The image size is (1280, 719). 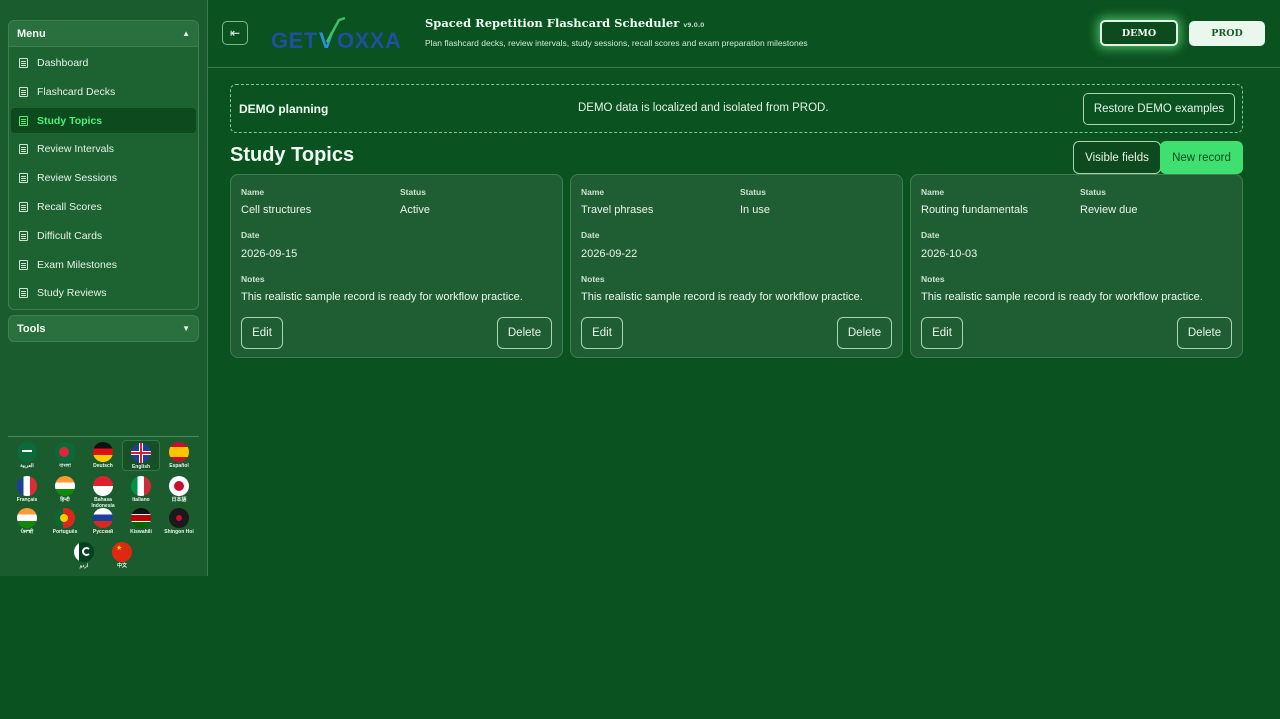 What do you see at coordinates (141, 518) in the screenshot?
I see `flag-kenya-icon` at bounding box center [141, 518].